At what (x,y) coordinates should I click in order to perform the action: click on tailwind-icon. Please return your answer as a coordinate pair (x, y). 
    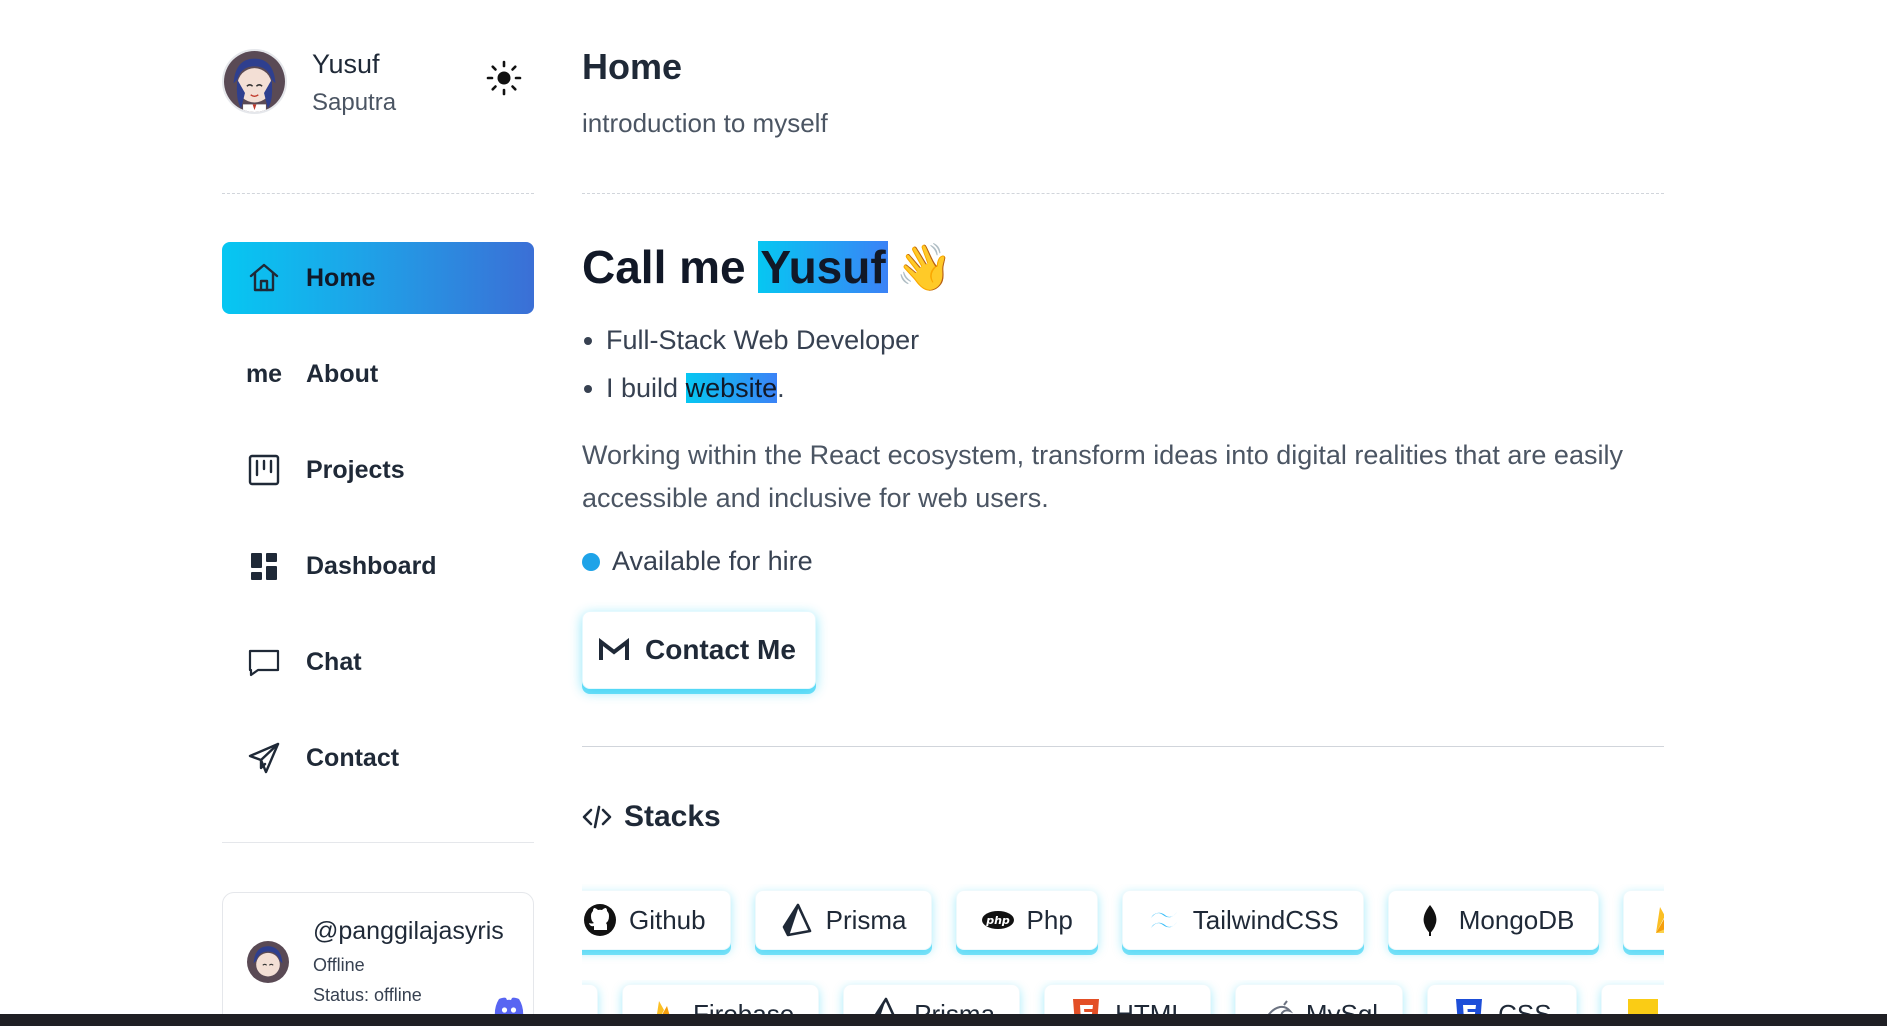
    Looking at the image, I should click on (1164, 920).